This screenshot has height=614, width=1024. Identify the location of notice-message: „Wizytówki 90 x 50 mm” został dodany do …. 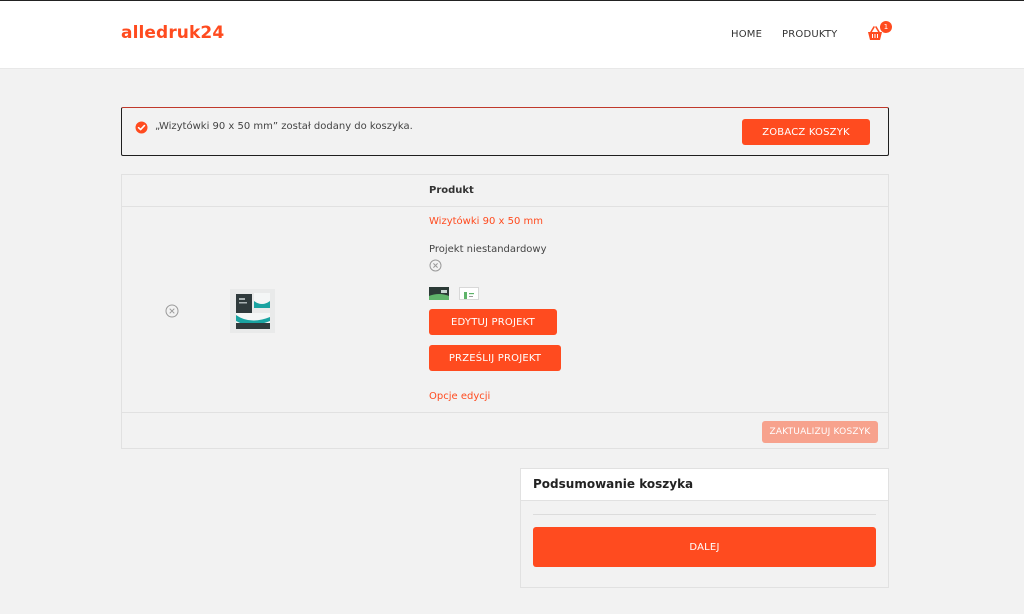
(284, 126).